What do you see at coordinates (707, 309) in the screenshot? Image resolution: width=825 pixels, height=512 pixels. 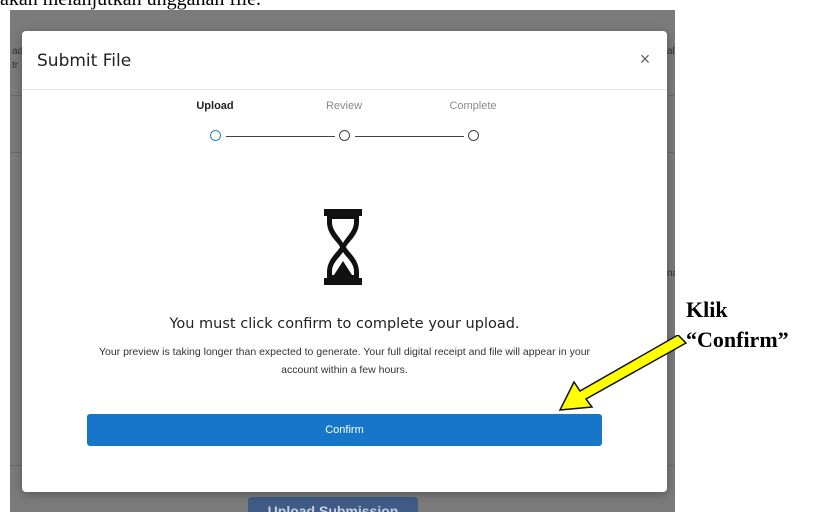 I see `annotation-line: Klik` at bounding box center [707, 309].